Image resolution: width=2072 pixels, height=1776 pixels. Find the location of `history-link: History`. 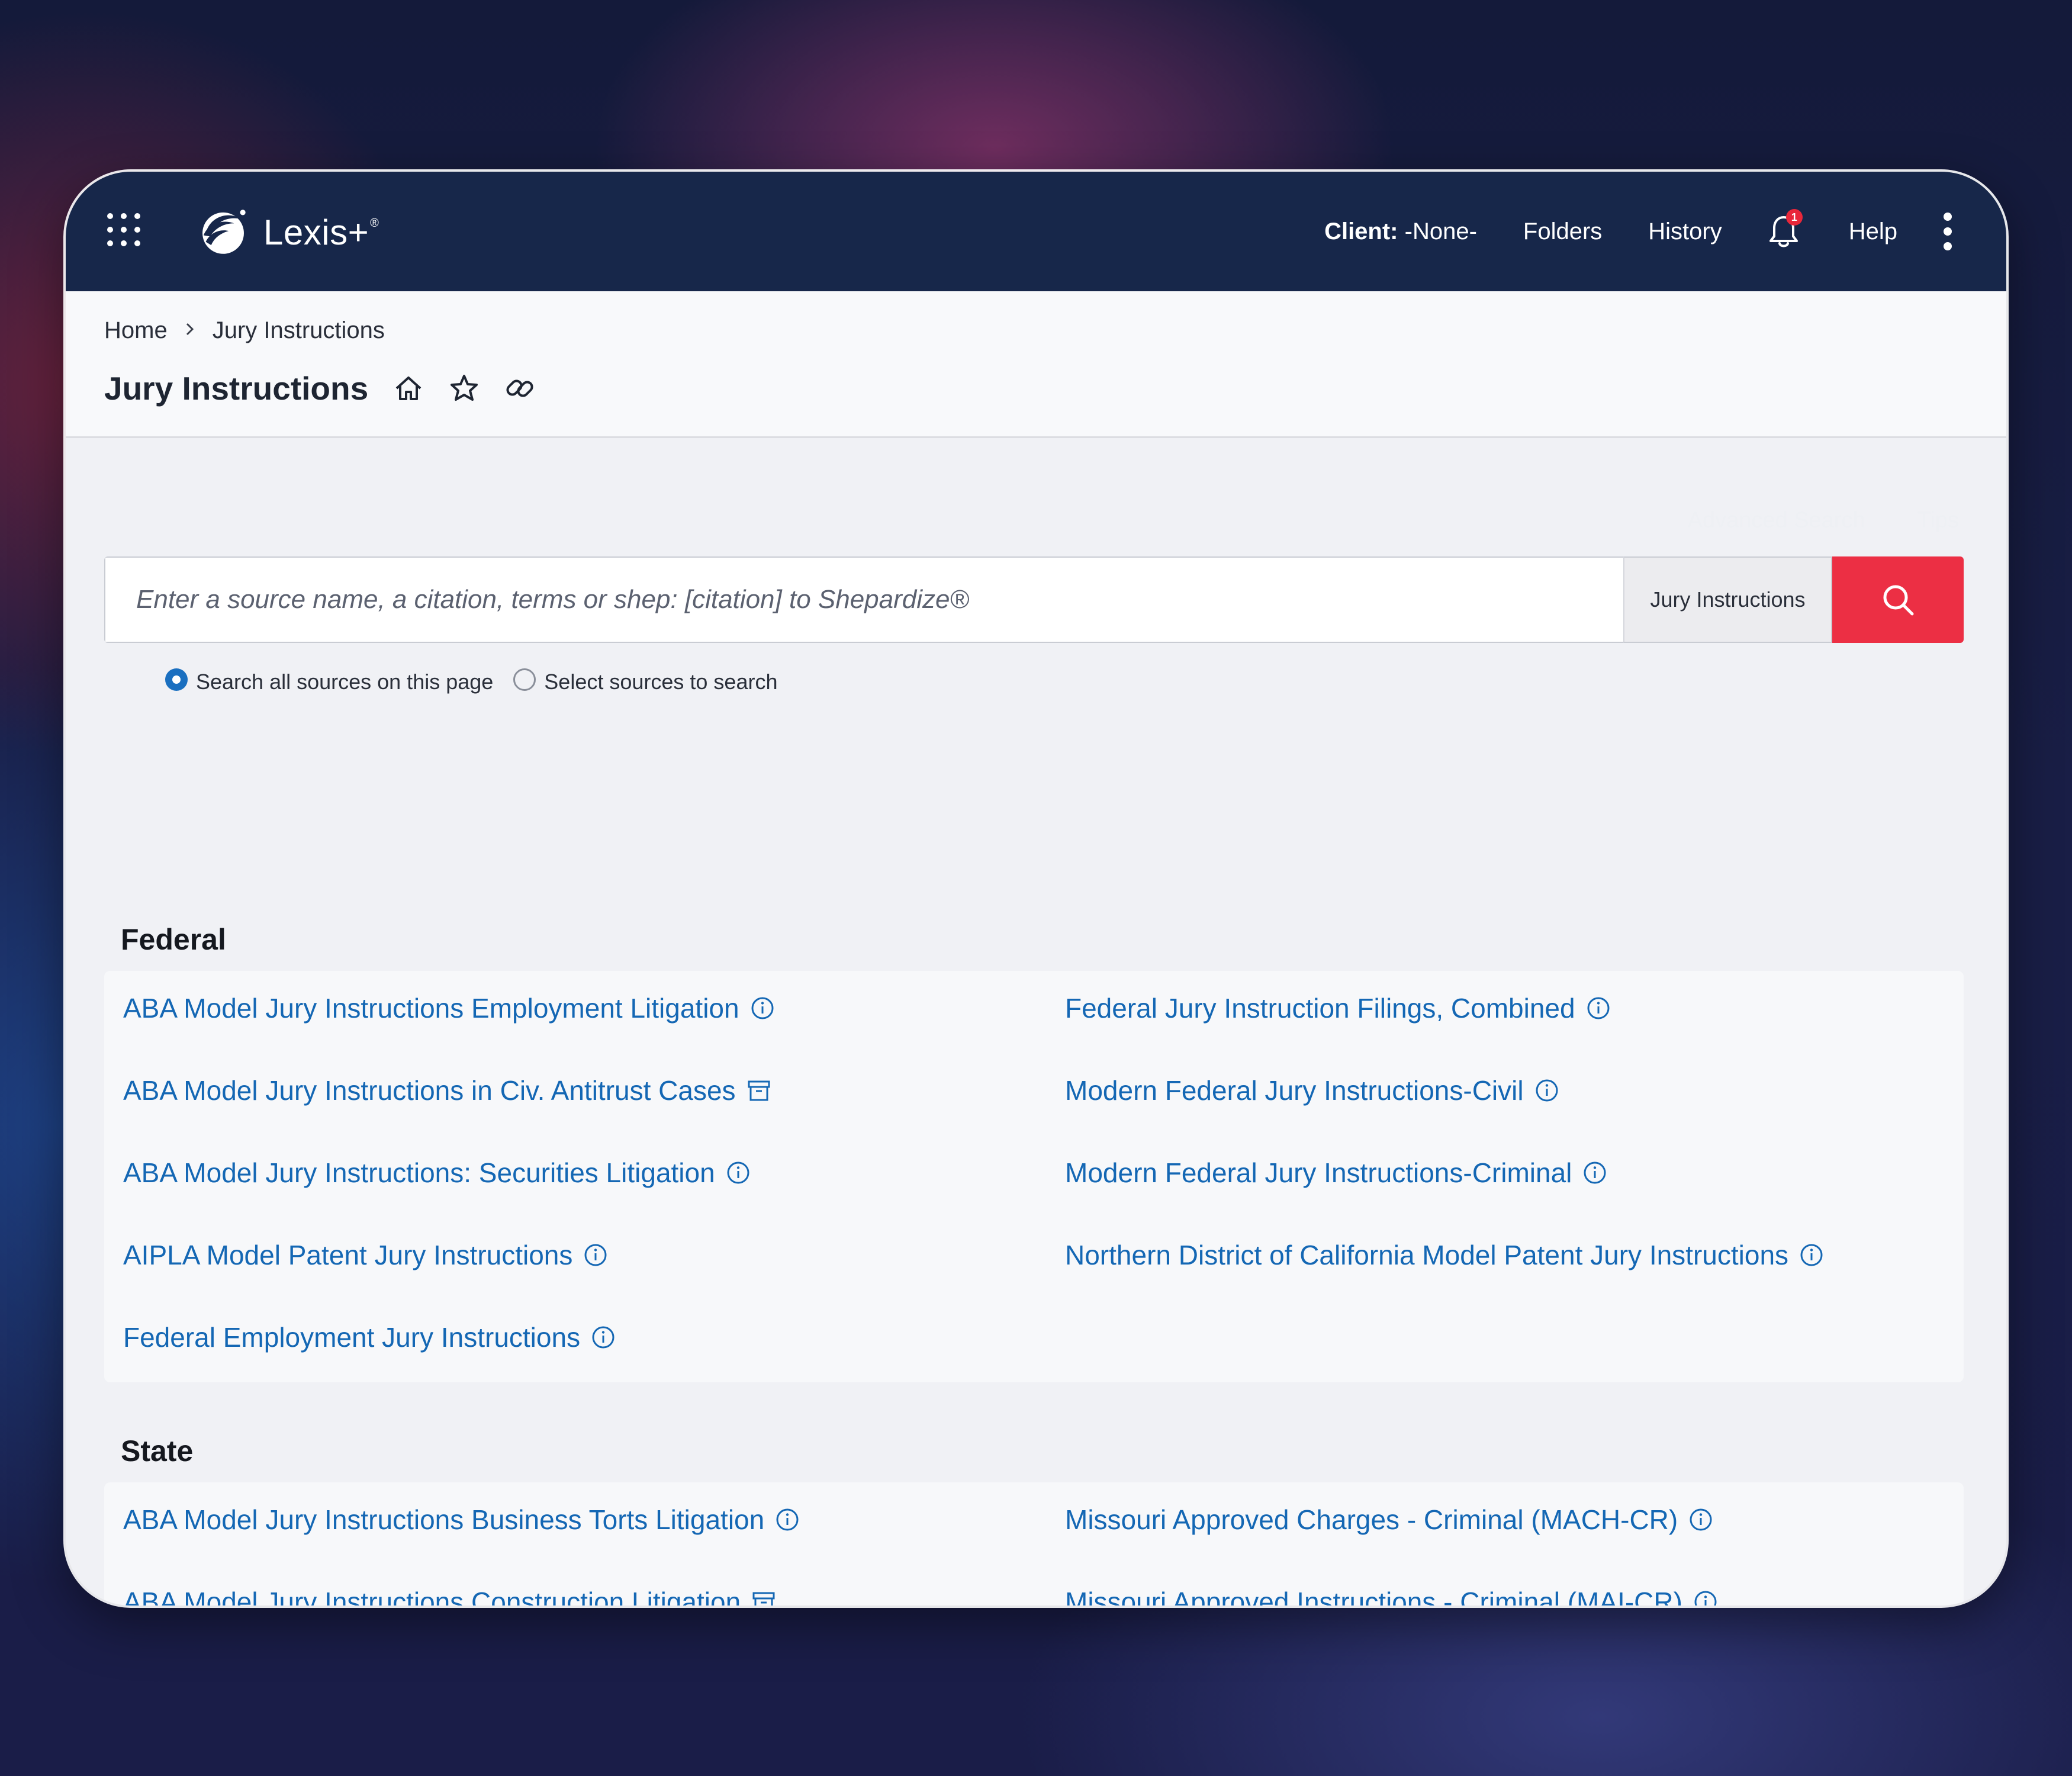

history-link: History is located at coordinates (1685, 231).